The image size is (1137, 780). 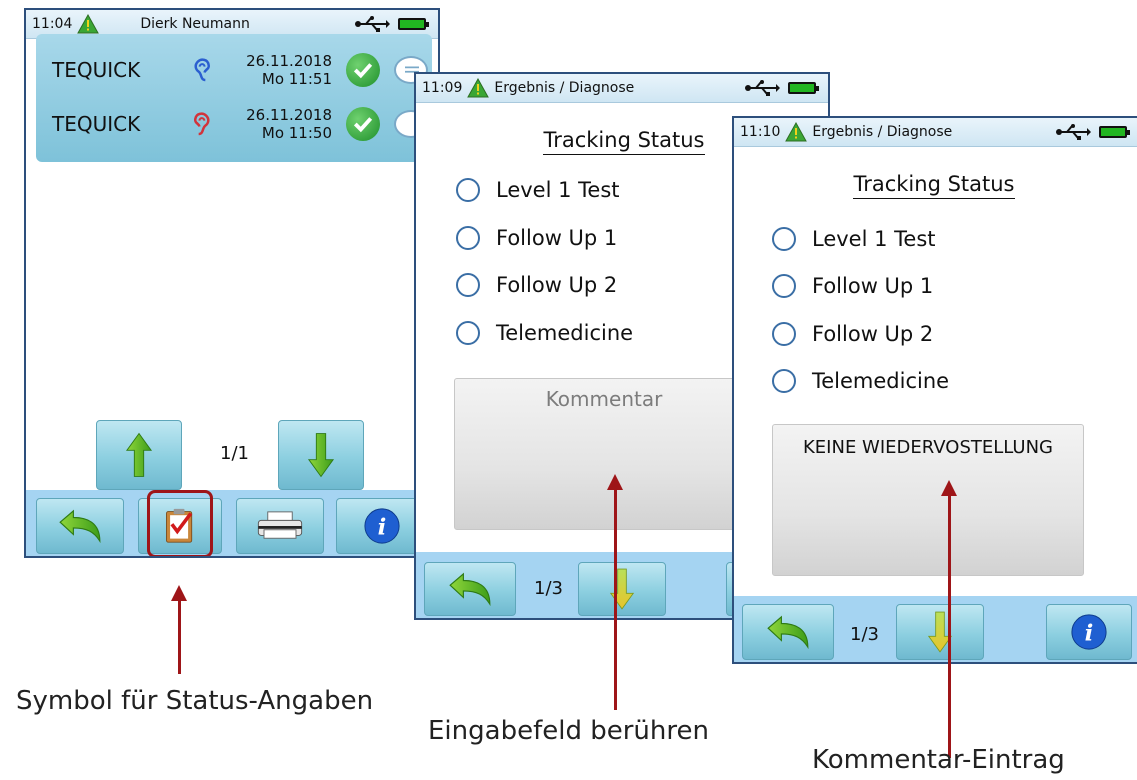 I want to click on list-item: TEQUICK 26.11.2018 Mo 11:50, so click(x=234, y=124).